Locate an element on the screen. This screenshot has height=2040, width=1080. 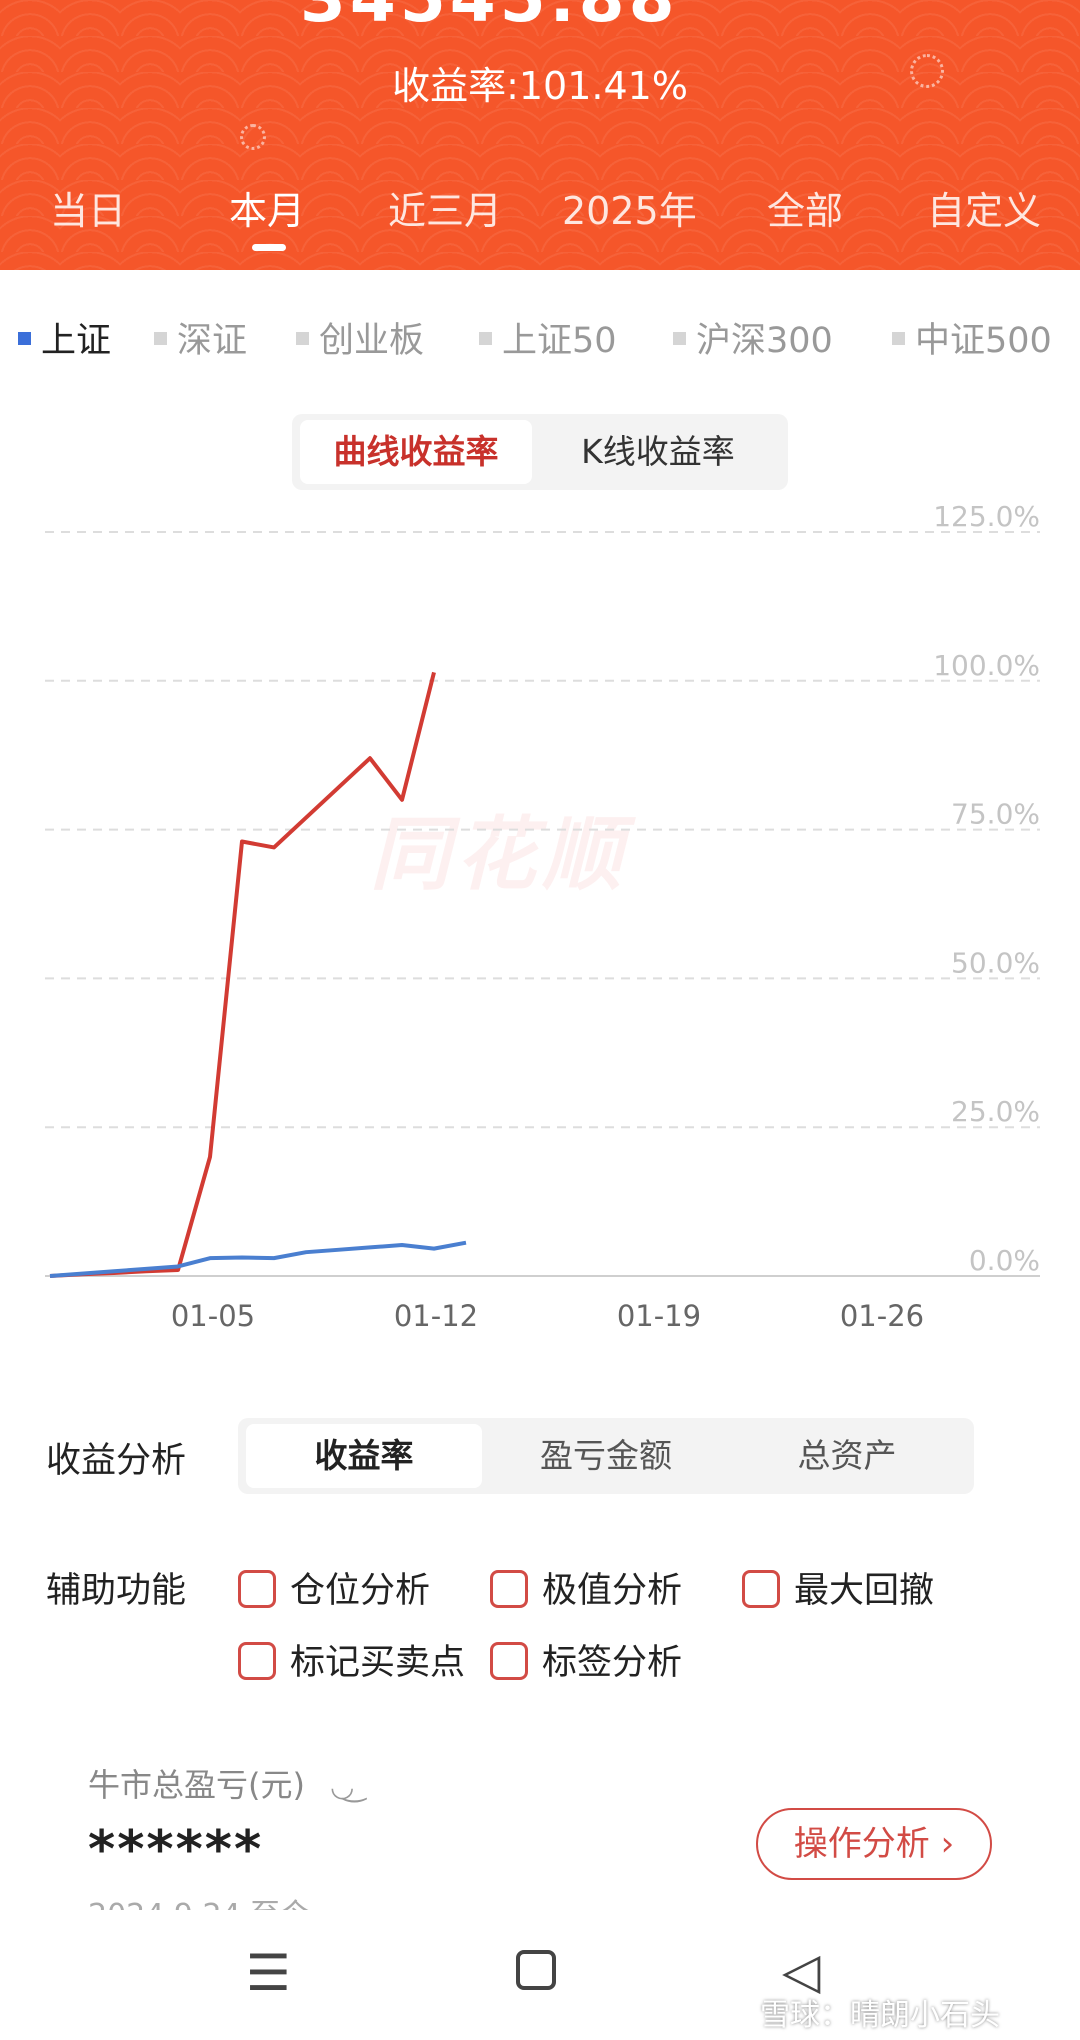
xueqiu-watermark: 雪球：晴朗小石头 is located at coordinates (880, 2015).